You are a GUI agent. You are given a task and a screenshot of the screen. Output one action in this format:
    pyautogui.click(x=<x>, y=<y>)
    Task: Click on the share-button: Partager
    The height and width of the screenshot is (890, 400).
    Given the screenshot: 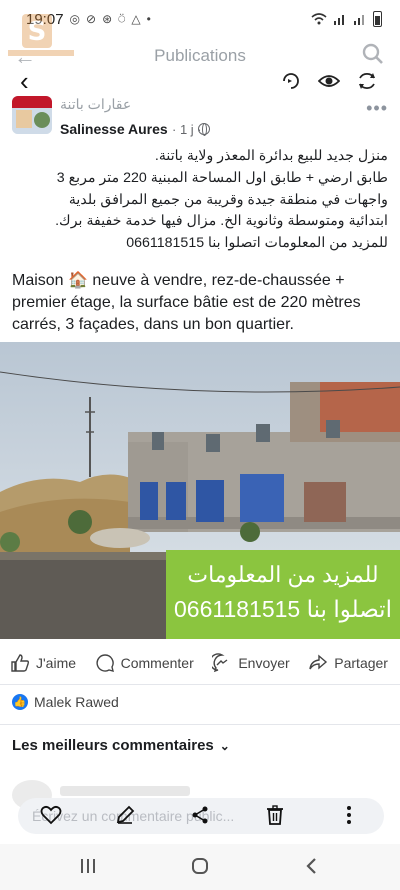 What is the action you would take?
    pyautogui.click(x=348, y=663)
    